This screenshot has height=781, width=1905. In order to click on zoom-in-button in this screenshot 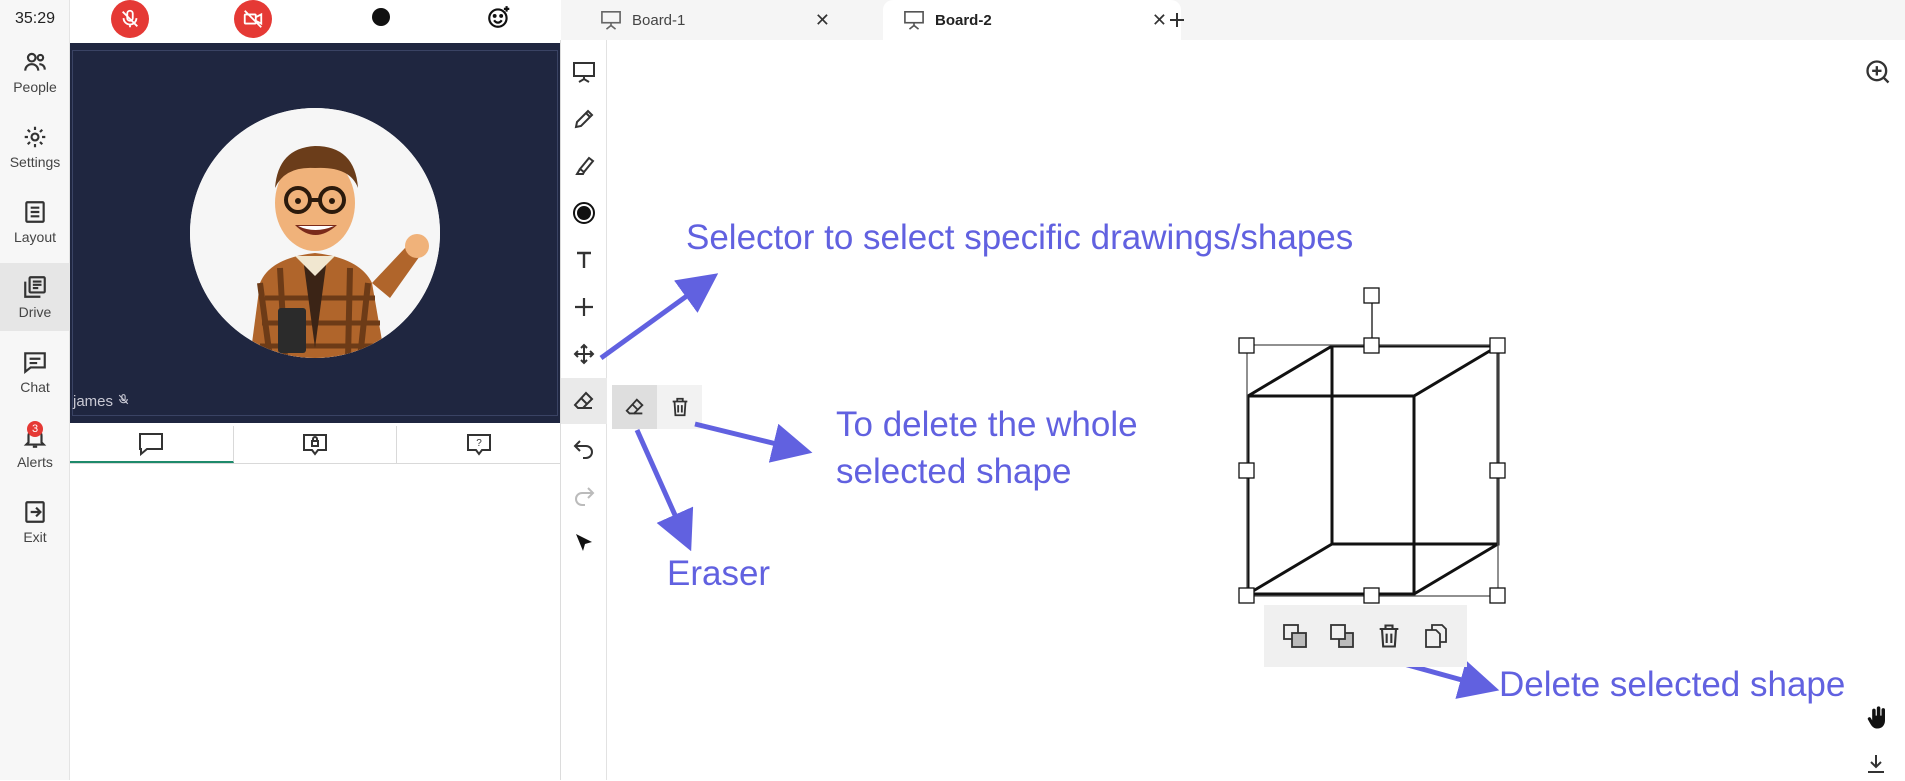, I will do `click(1878, 72)`.